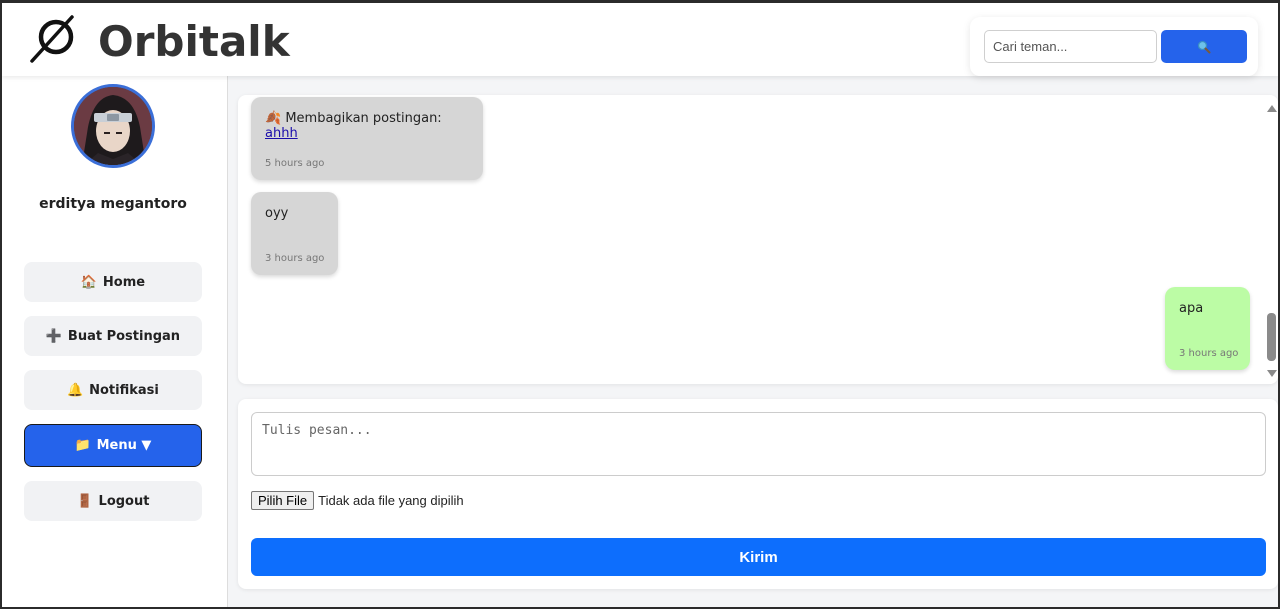  What do you see at coordinates (1271, 239) in the screenshot?
I see `chat-scrollbar` at bounding box center [1271, 239].